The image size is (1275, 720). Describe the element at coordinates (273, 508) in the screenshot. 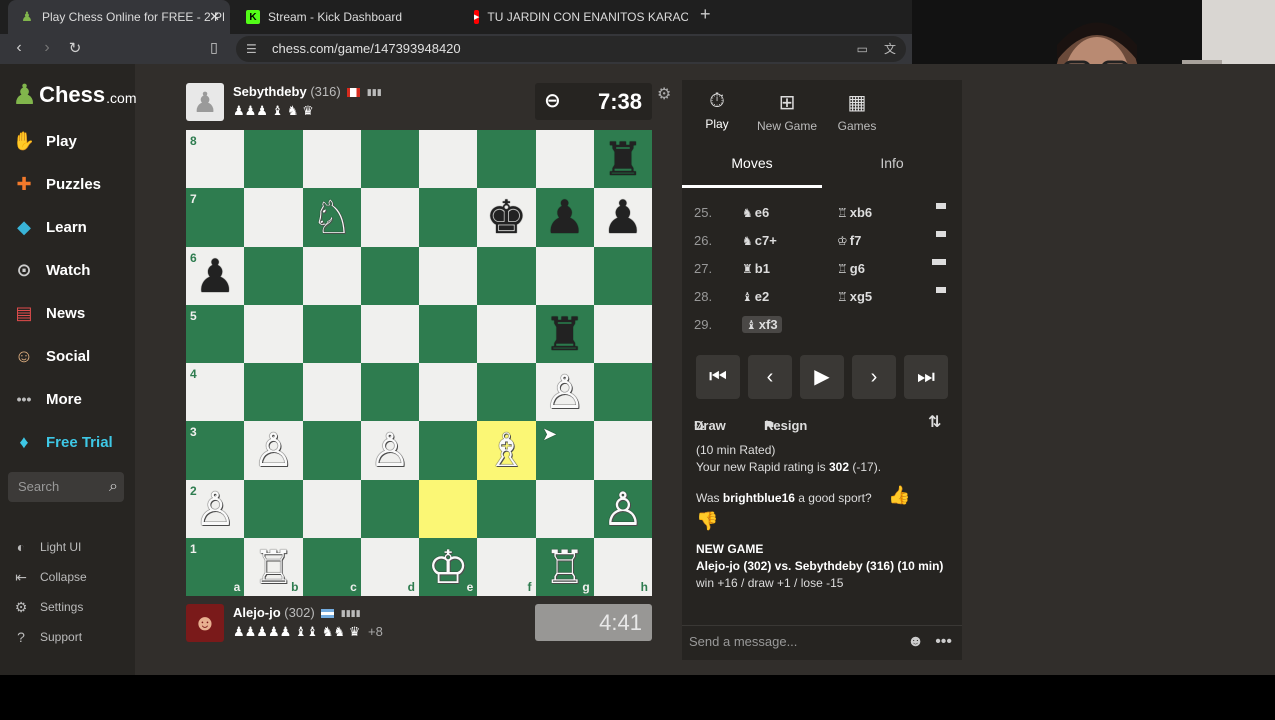

I see `square-b2` at that location.